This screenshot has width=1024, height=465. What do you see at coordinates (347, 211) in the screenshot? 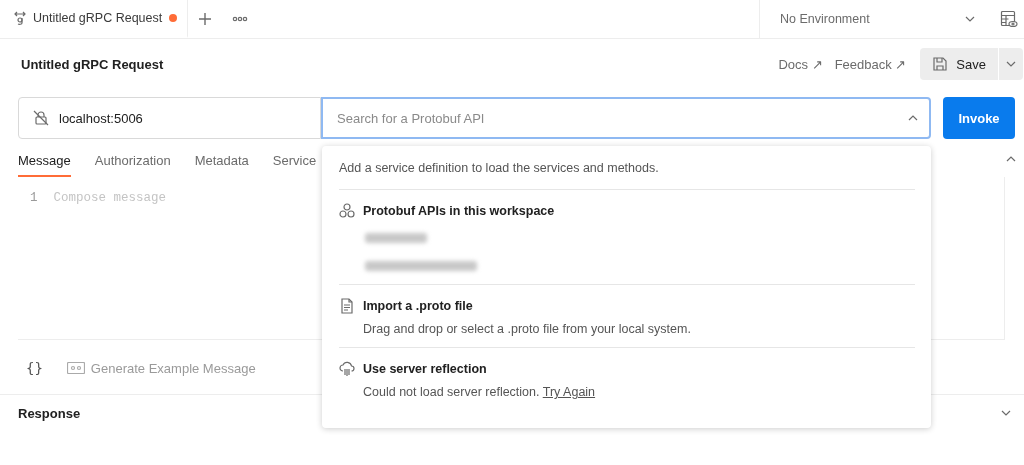
I see `circles-icon` at bounding box center [347, 211].